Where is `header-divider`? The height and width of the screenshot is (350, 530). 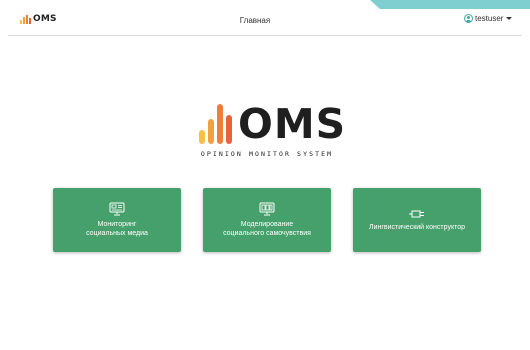 header-divider is located at coordinates (265, 35).